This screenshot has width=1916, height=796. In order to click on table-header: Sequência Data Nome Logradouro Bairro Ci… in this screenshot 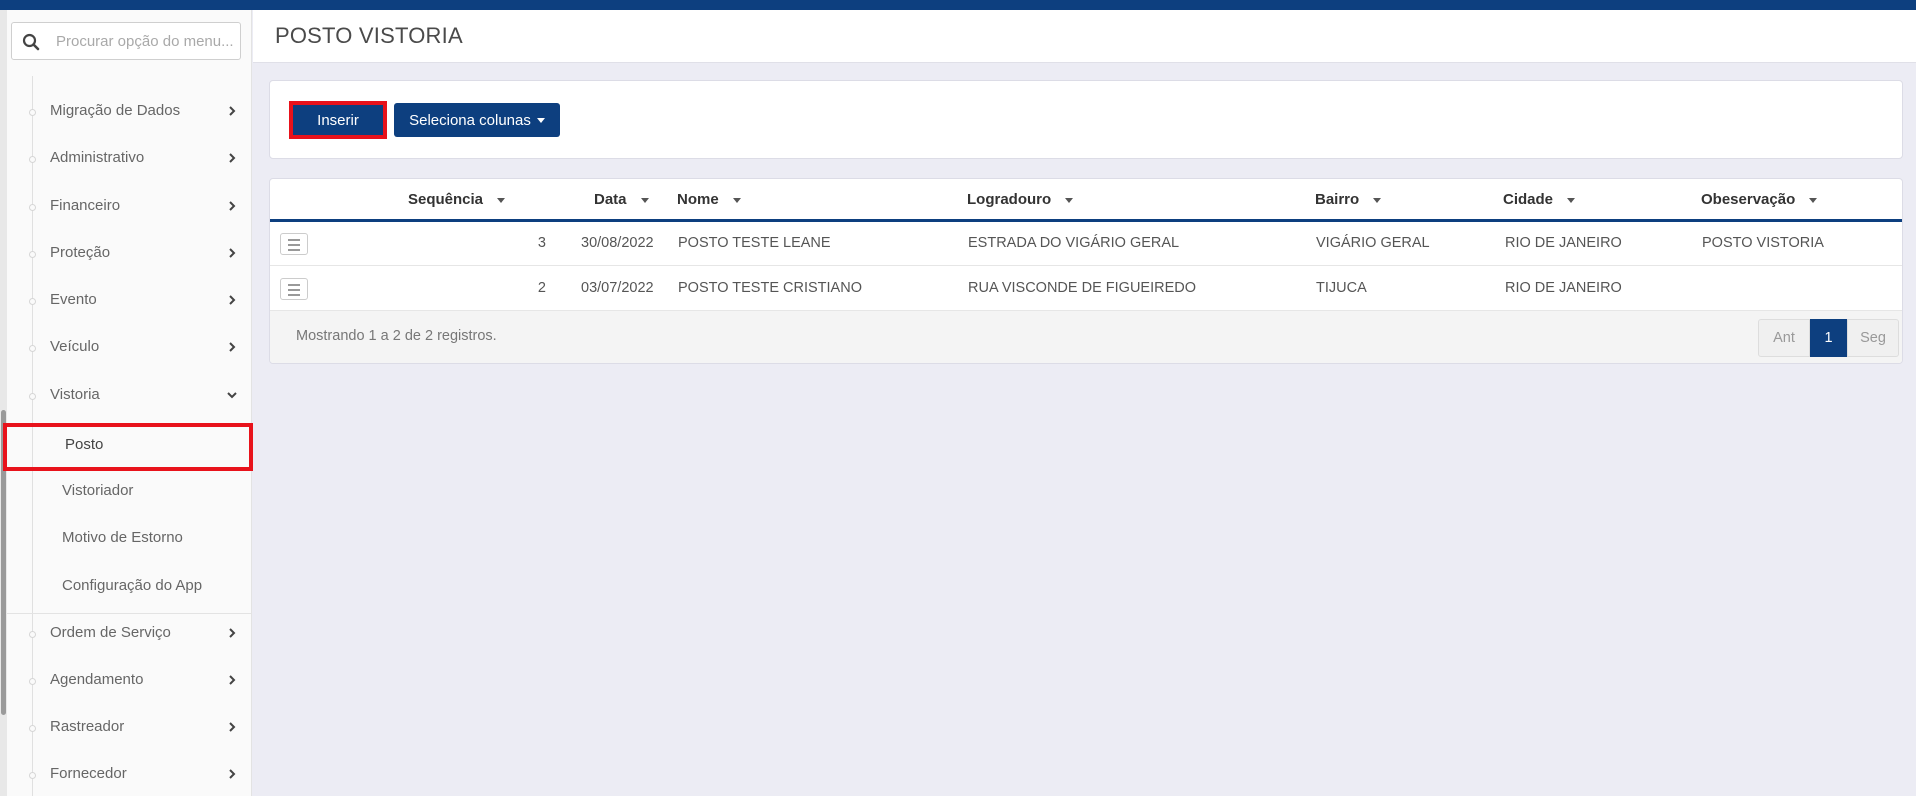, I will do `click(1086, 200)`.